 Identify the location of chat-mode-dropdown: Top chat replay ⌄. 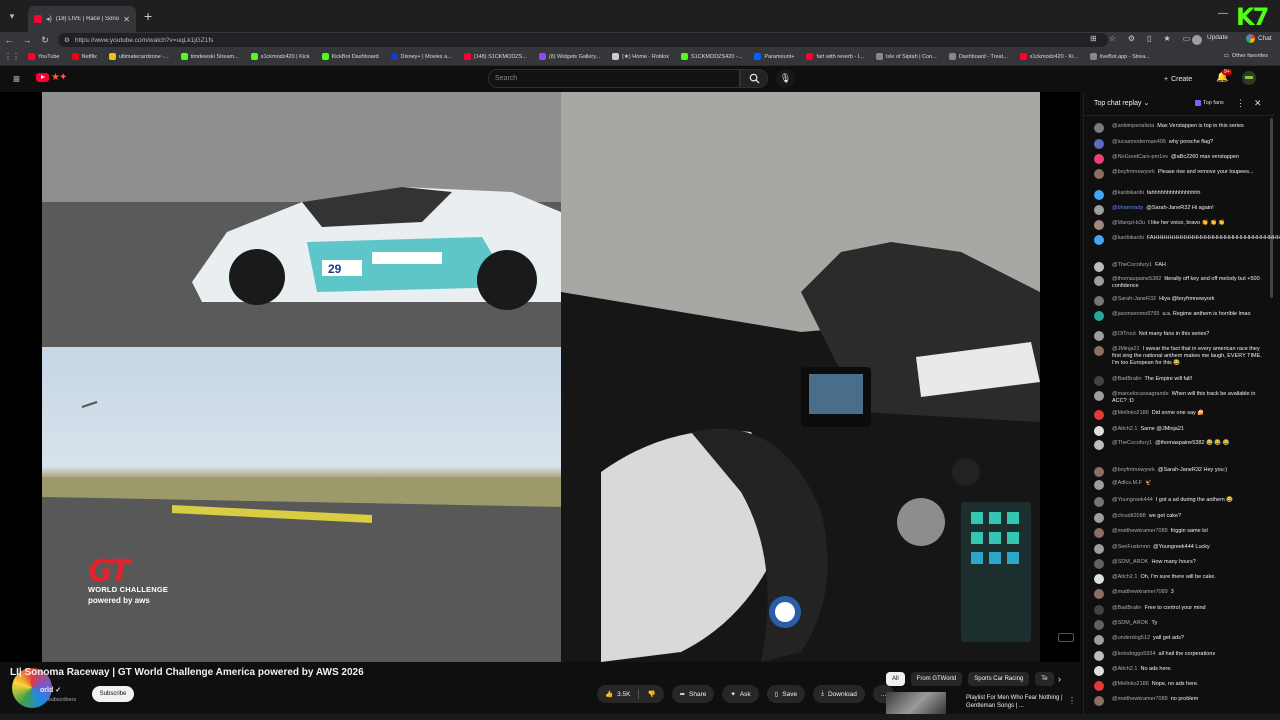
(1121, 103).